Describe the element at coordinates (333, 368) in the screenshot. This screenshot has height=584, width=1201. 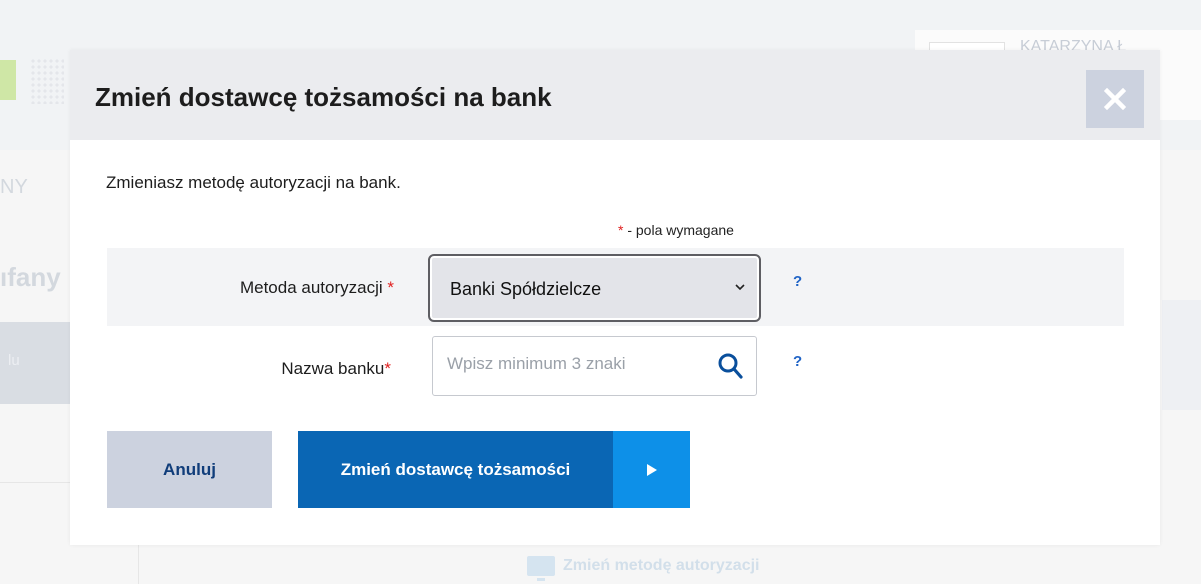
I see `bank-name-label-text: Nazwa banku` at that location.